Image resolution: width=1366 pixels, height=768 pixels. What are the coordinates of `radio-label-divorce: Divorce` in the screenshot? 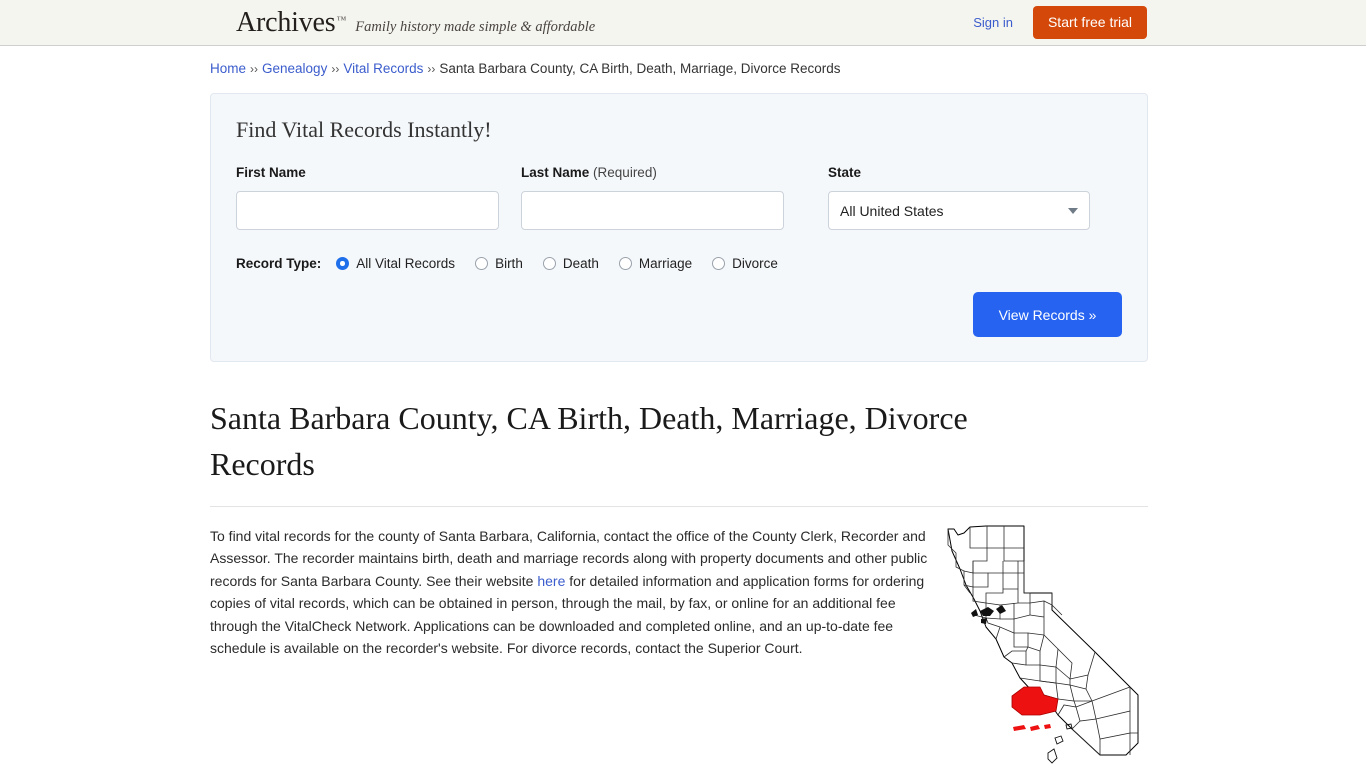 It's located at (755, 263).